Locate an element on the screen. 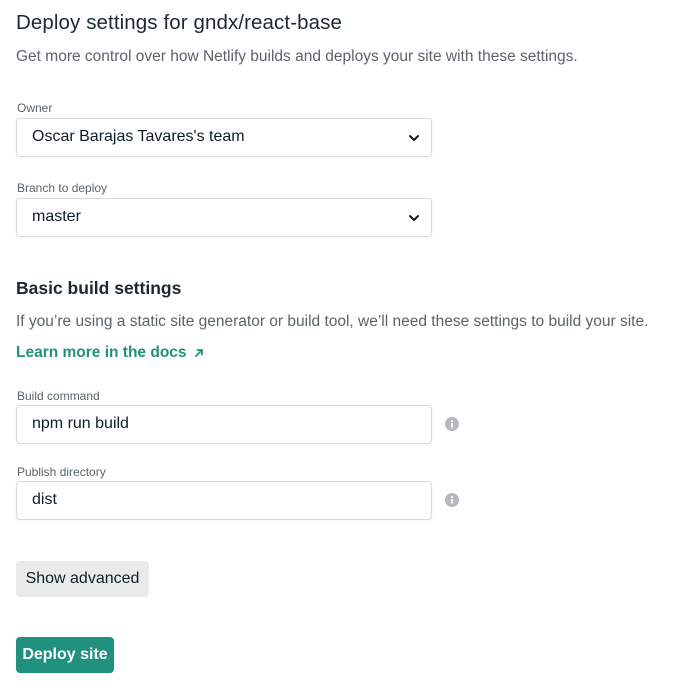 This screenshot has height=693, width=697. docs-link: Learn more in the docs is located at coordinates (110, 353).